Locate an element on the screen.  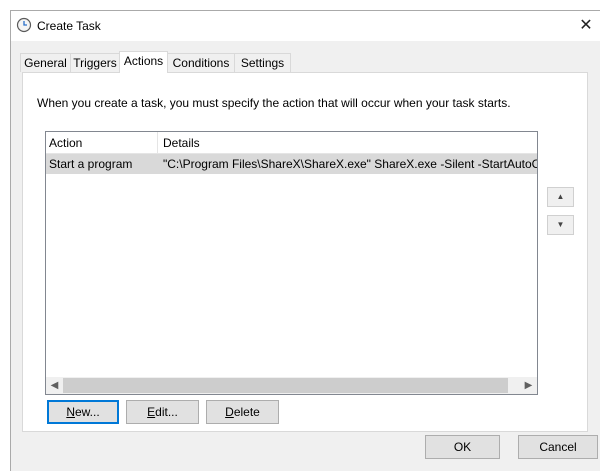
tab-general: General is located at coordinates (45, 62).